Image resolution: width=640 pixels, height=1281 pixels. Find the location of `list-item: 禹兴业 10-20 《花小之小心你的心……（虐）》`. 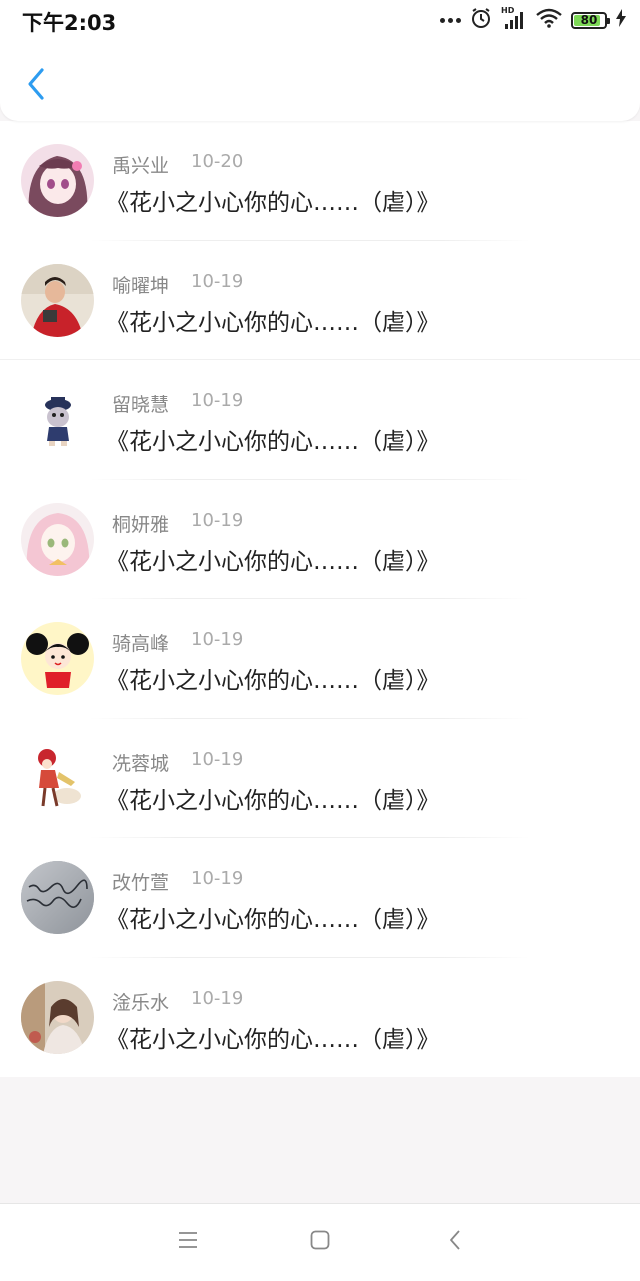

list-item: 禹兴业 10-20 《花小之小心你的心……（虐）》 is located at coordinates (320, 181).